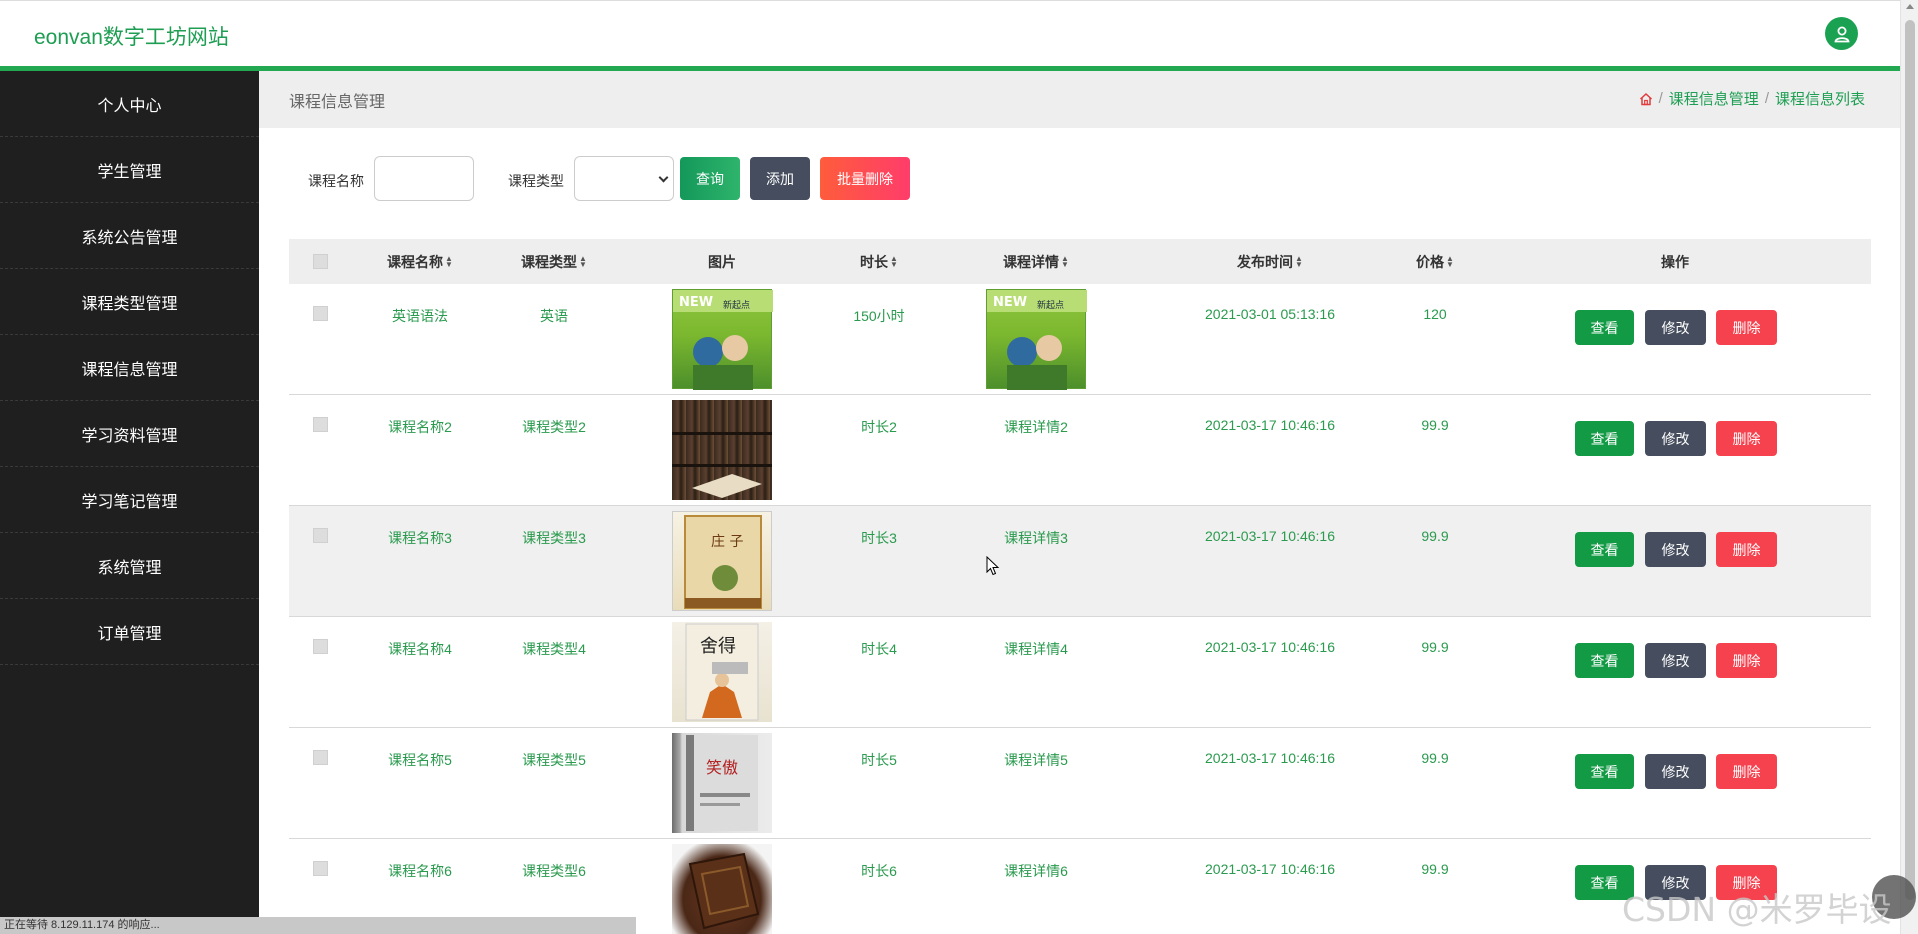 The width and height of the screenshot is (1918, 934). I want to click on cell-detail: 课程详情3, so click(1036, 538).